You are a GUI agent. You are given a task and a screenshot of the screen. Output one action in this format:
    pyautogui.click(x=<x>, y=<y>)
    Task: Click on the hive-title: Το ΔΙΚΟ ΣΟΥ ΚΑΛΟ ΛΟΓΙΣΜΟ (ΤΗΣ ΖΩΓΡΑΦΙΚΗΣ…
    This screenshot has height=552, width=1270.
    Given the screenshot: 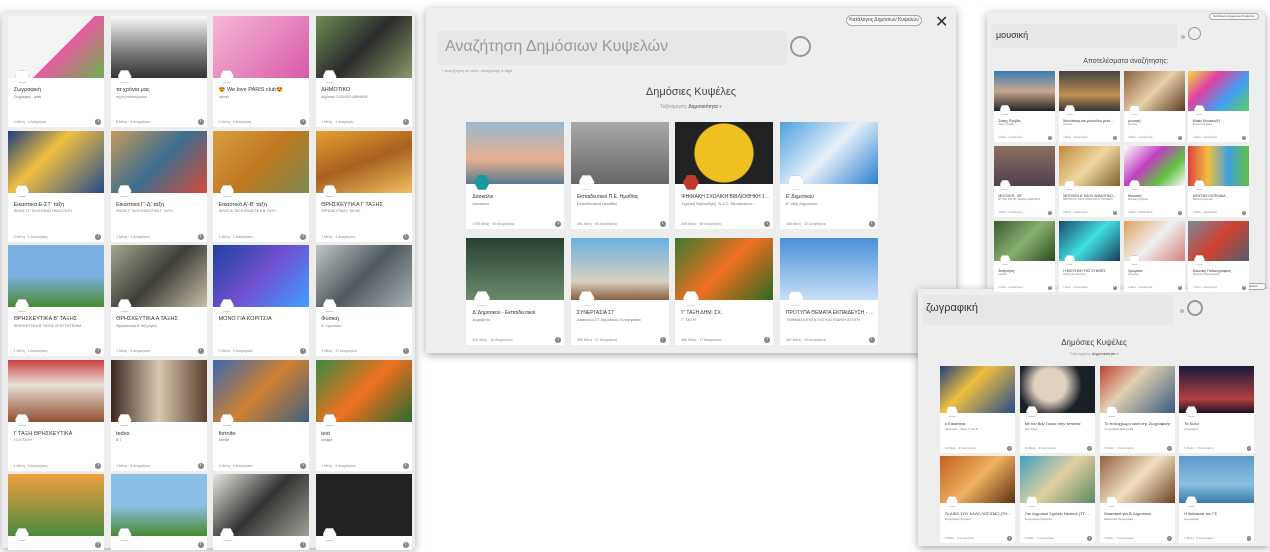 What is the action you would take?
    pyautogui.click(x=978, y=513)
    